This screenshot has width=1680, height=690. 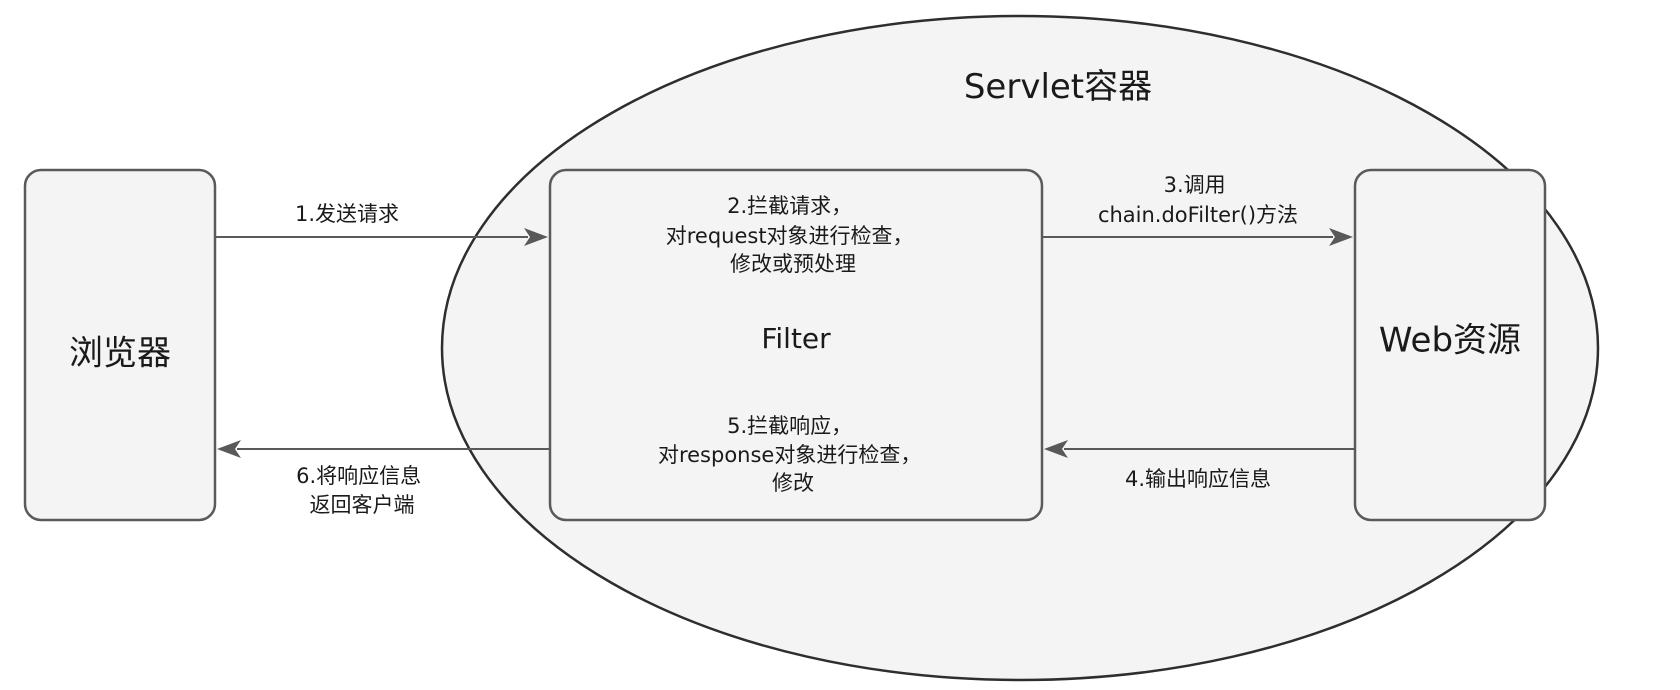 What do you see at coordinates (1450, 341) in the screenshot?
I see `web-resource-label: Web资源` at bounding box center [1450, 341].